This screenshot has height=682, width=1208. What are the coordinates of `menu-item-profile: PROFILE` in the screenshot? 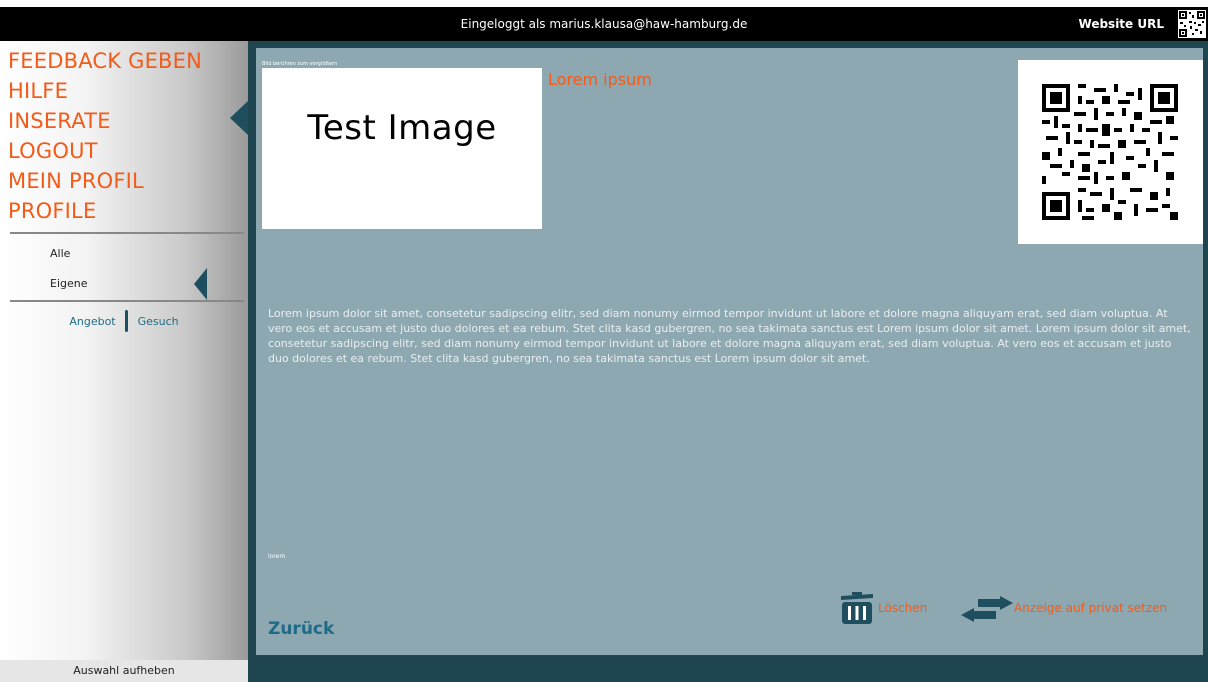 It's located at (105, 211).